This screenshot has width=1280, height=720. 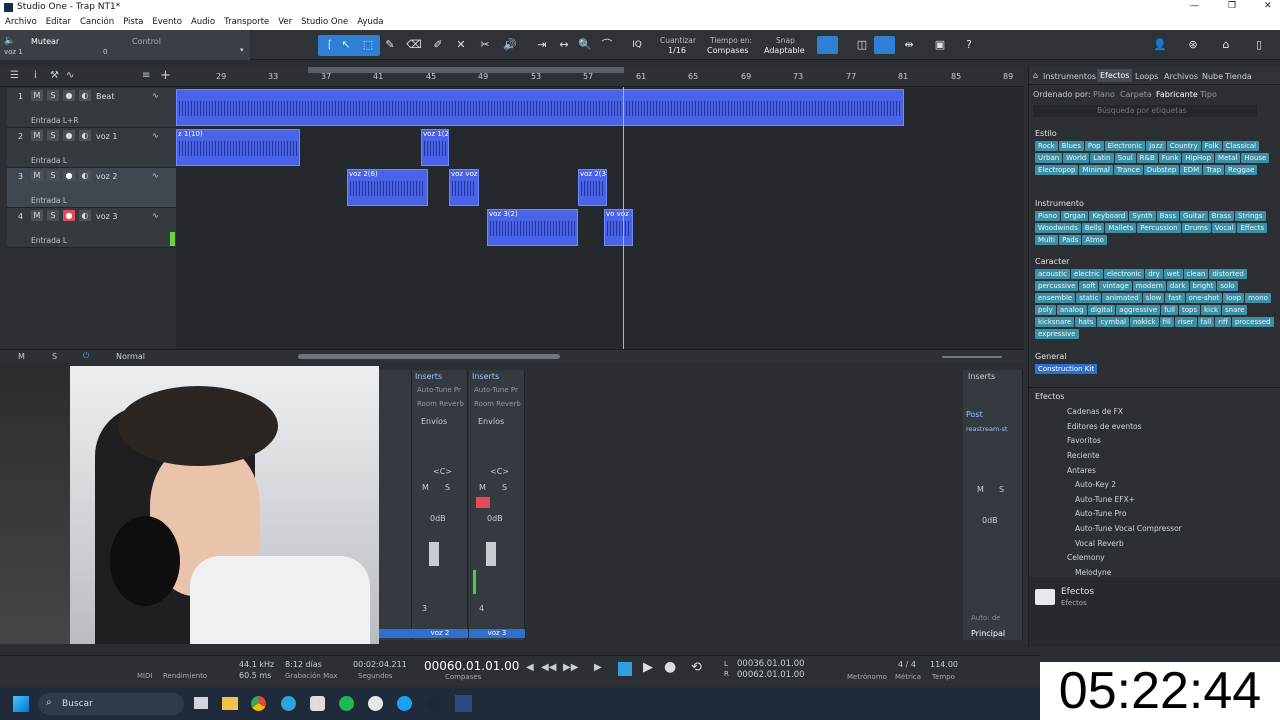 What do you see at coordinates (510, 45) in the screenshot?
I see `listen-tool-icon: 🔊` at bounding box center [510, 45].